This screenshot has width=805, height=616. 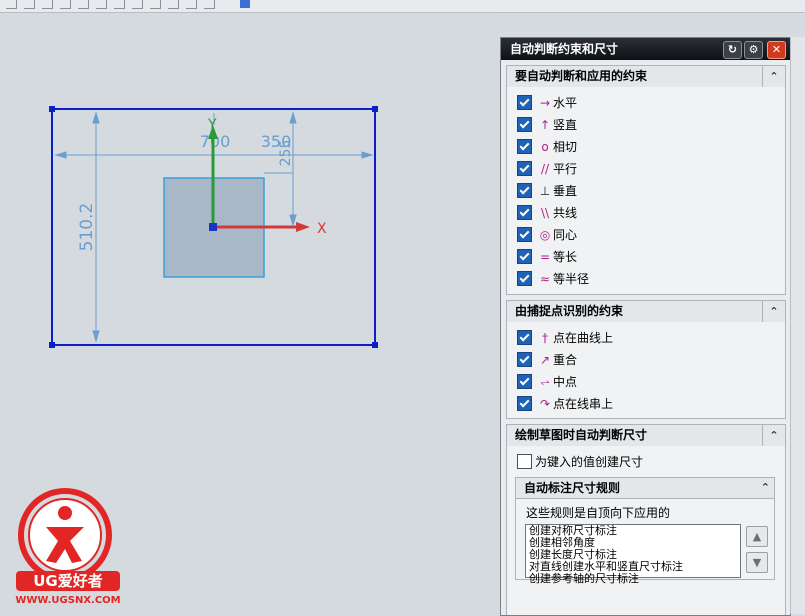 I want to click on list-item: 创建参考轴的尺寸标注, so click(x=633, y=579).